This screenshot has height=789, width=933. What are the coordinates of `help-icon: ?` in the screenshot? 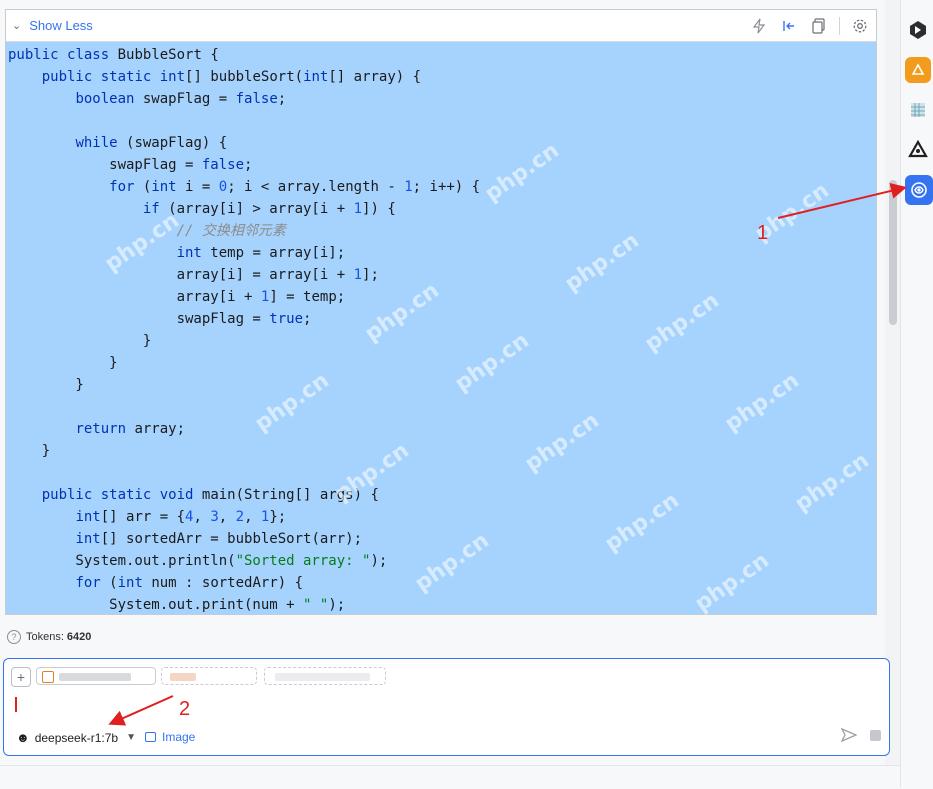 It's located at (14, 637).